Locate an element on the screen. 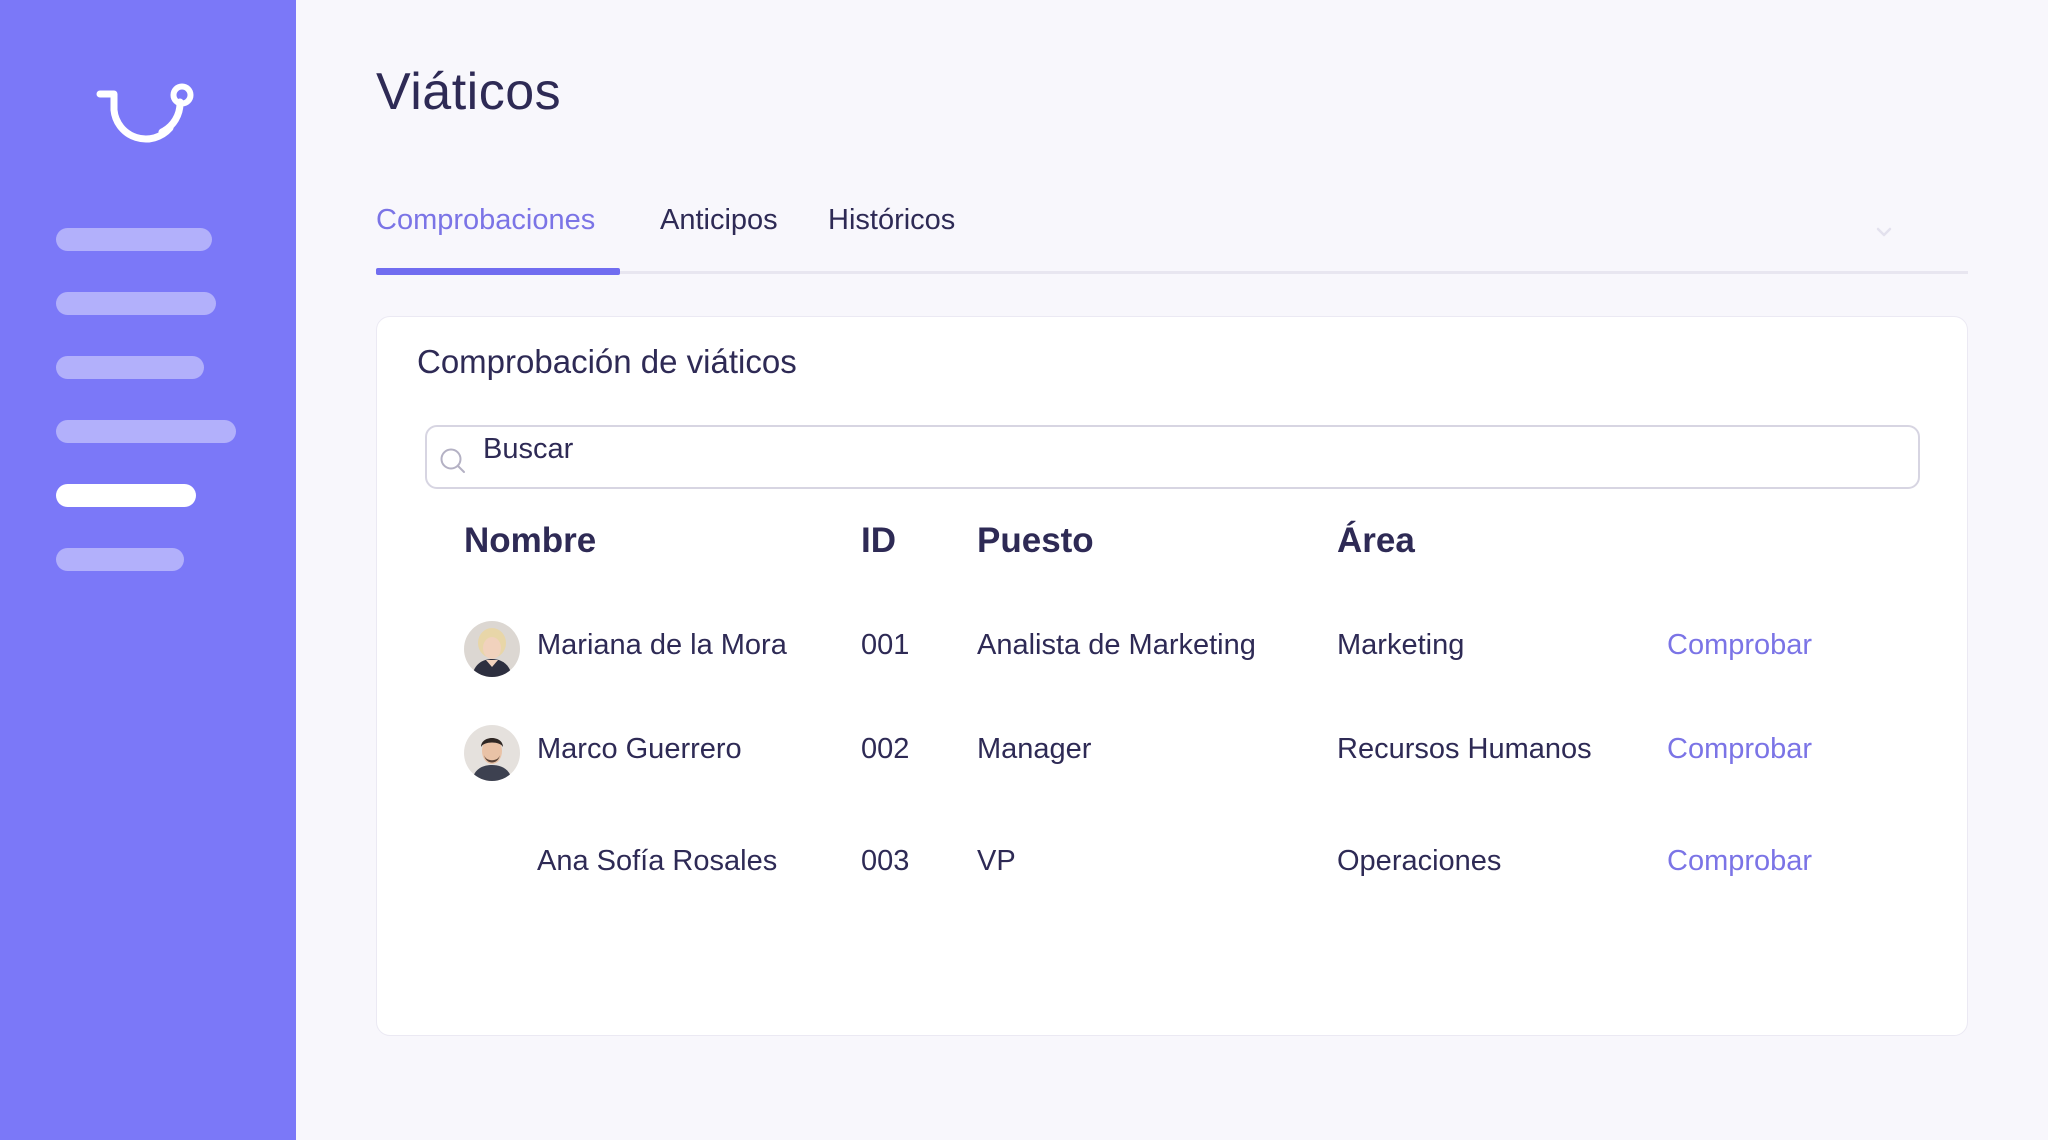  search-input is located at coordinates (1193, 449).